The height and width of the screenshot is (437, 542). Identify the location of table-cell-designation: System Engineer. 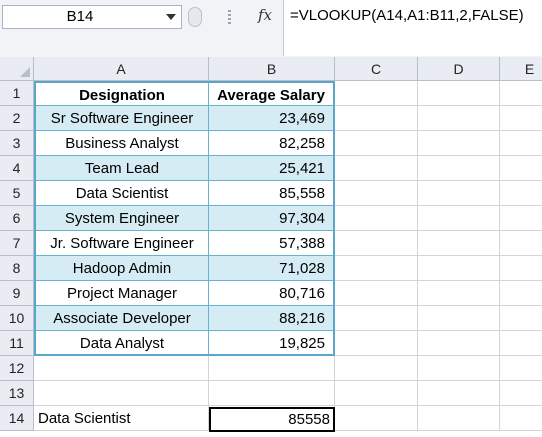
(121, 218).